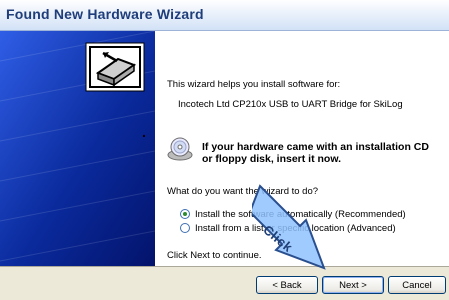 The height and width of the screenshot is (300, 449). What do you see at coordinates (417, 285) in the screenshot?
I see `cancel-button: Cancel` at bounding box center [417, 285].